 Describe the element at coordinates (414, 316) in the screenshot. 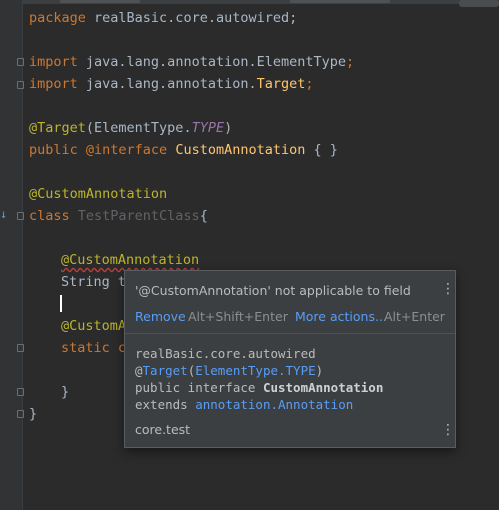

I see `more-actions-shortcut: Alt+Enter` at that location.